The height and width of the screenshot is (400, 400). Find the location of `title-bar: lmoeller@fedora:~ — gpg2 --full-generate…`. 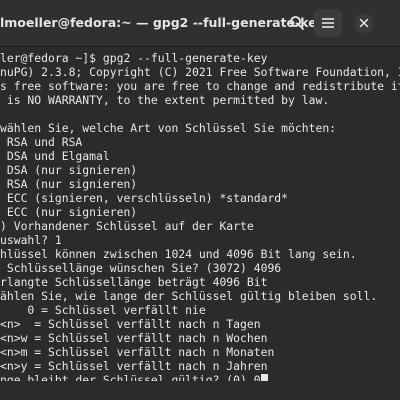

title-bar: lmoeller@fedora:~ — gpg2 --full-generate… is located at coordinates (200, 23).